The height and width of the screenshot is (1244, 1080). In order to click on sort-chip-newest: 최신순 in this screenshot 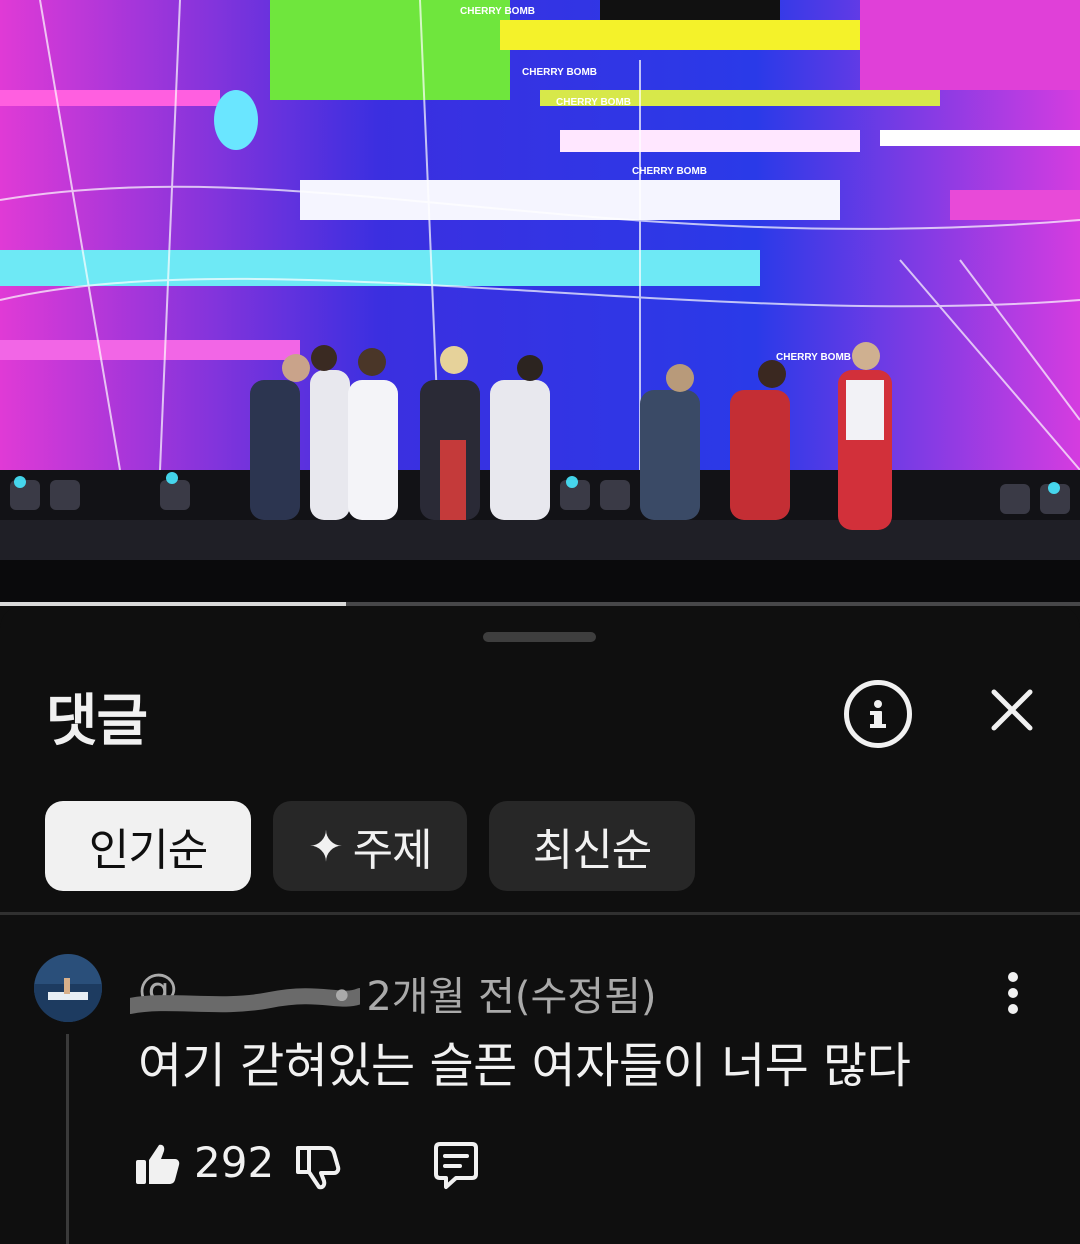, I will do `click(592, 846)`.